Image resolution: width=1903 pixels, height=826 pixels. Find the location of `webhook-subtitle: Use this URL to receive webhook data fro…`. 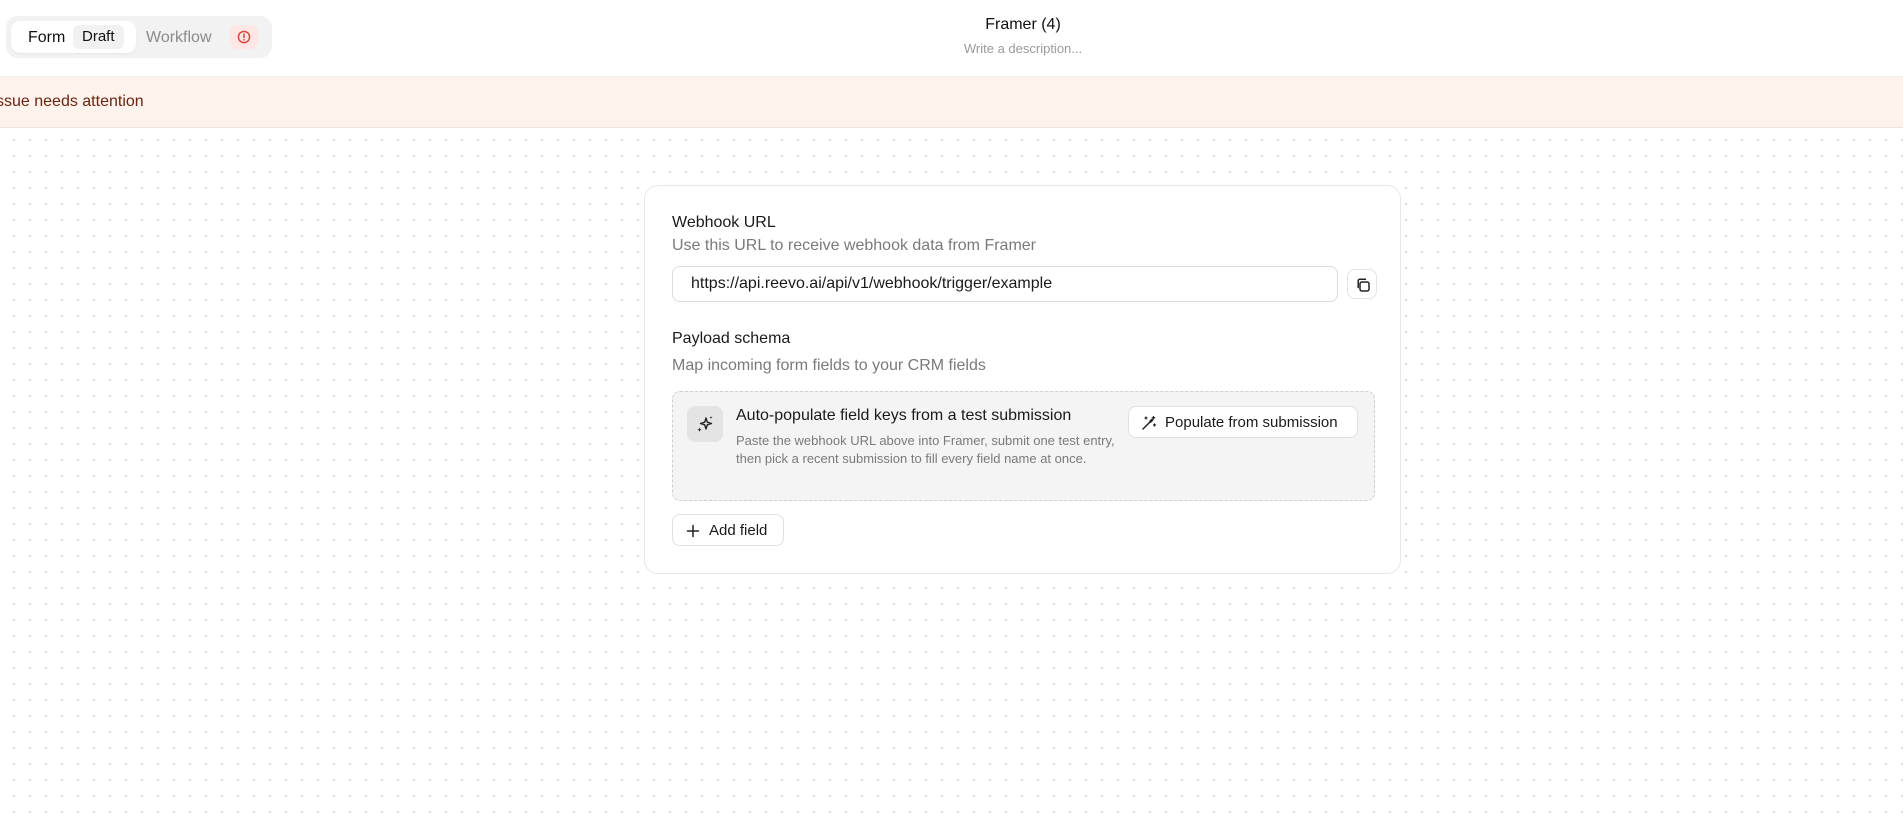

webhook-subtitle: Use this URL to receive webhook data fro… is located at coordinates (854, 245).